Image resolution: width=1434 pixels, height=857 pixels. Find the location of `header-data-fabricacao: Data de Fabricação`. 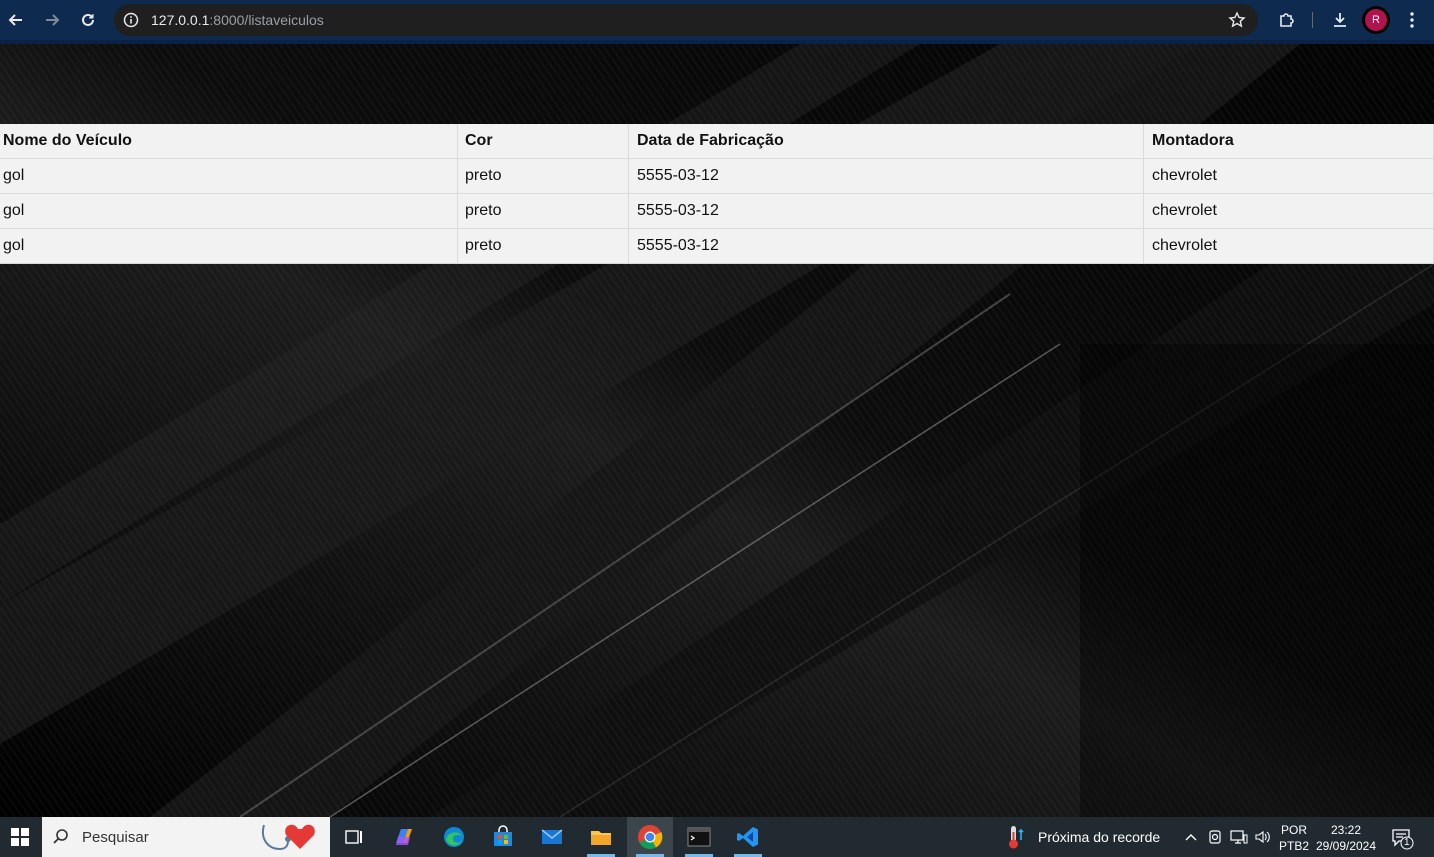

header-data-fabricacao: Data de Fabricação is located at coordinates (886, 141).